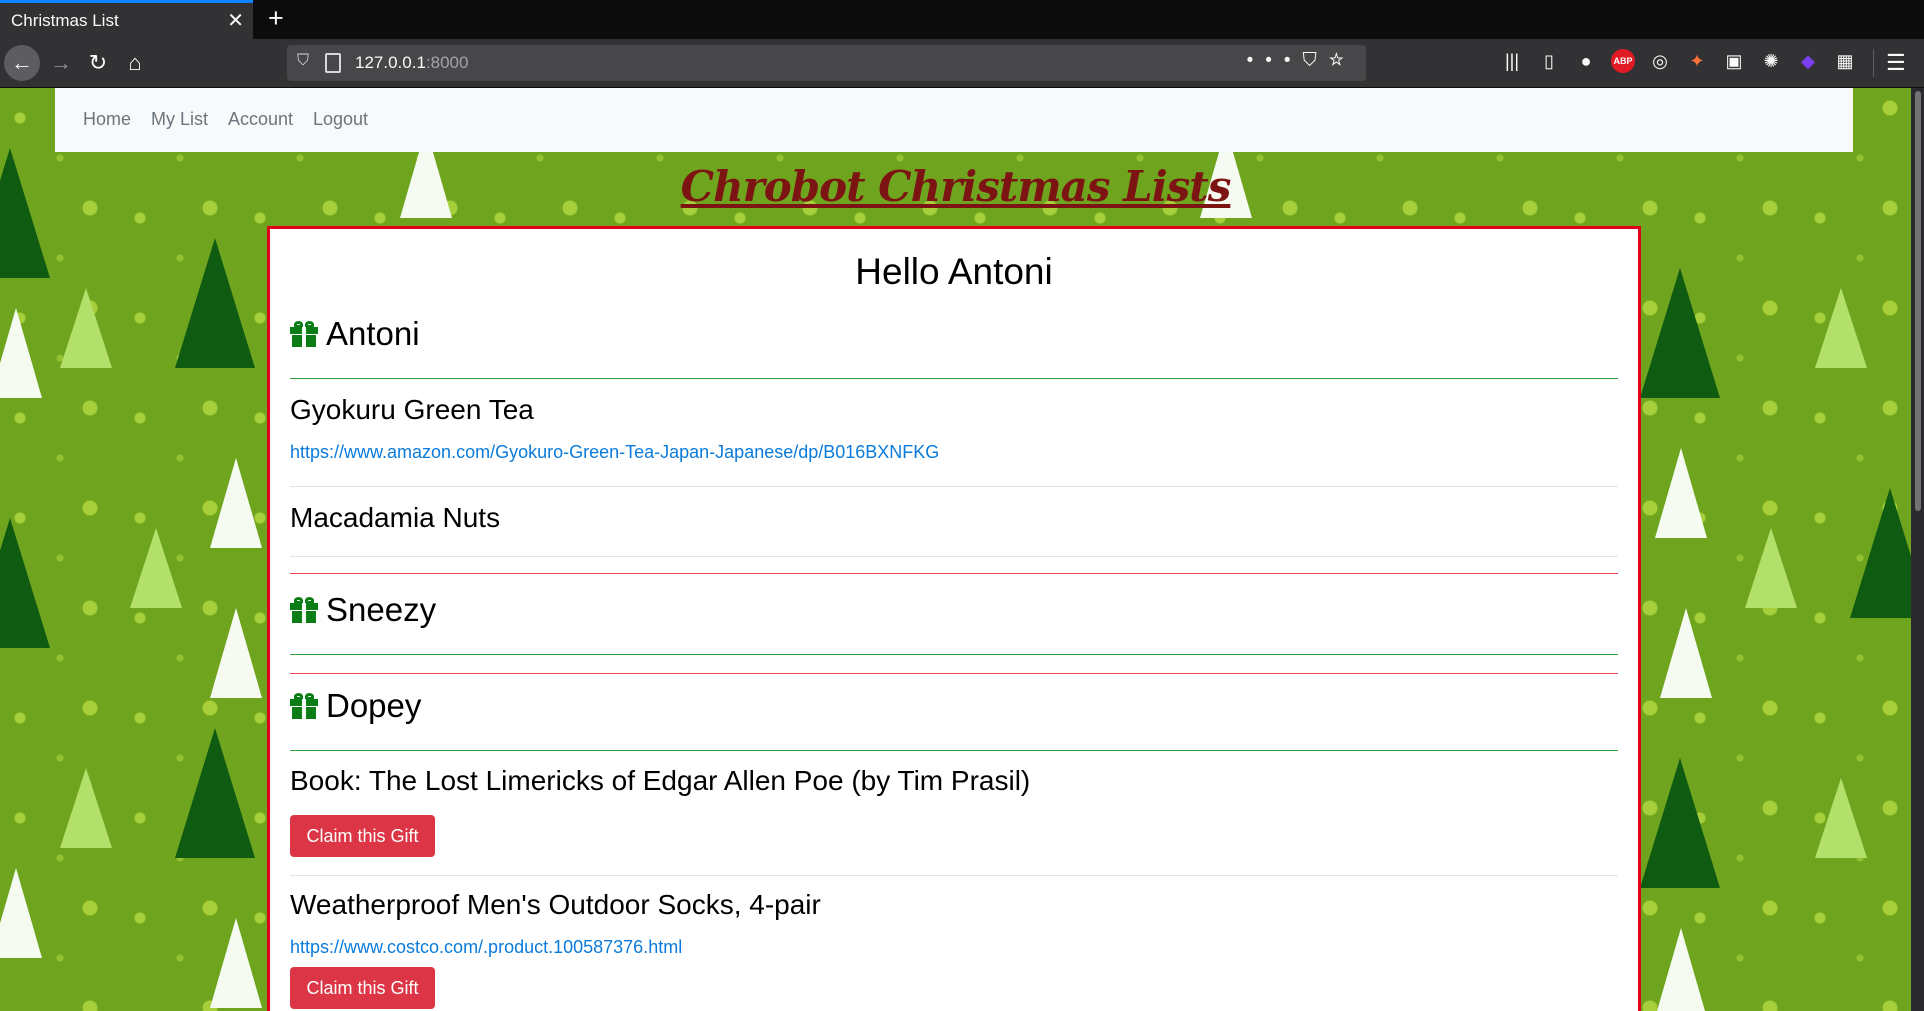 This screenshot has width=1924, height=1011. Describe the element at coordinates (1549, 61) in the screenshot. I see `sidebar-icon: ▯` at that location.